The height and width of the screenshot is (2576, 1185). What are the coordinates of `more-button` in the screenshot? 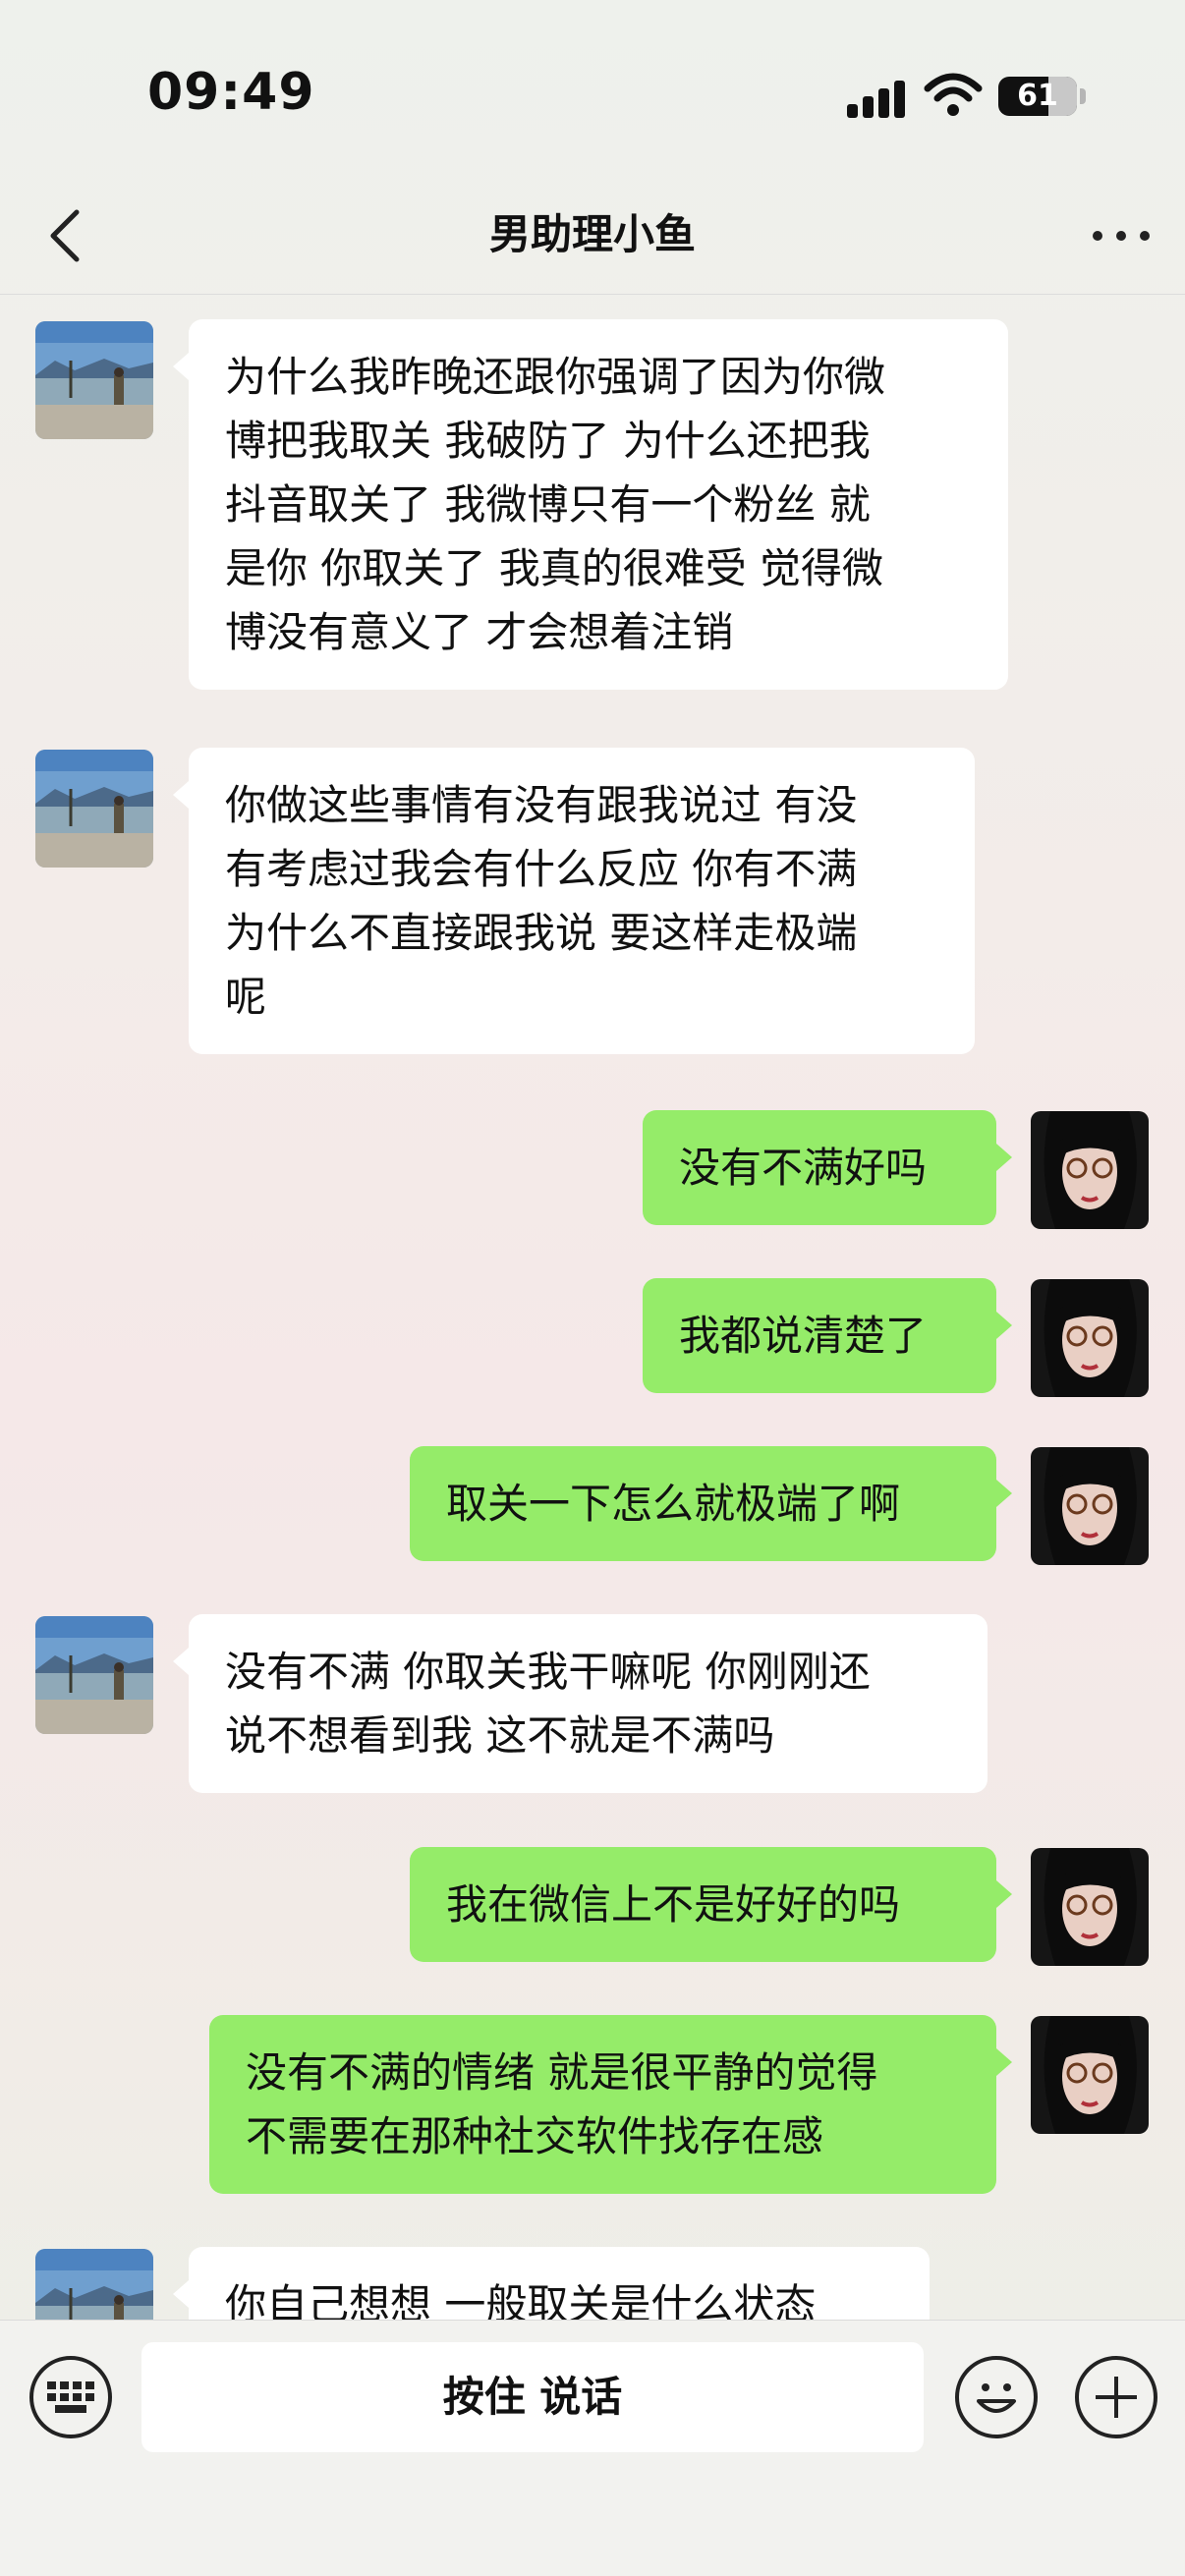 It's located at (1122, 235).